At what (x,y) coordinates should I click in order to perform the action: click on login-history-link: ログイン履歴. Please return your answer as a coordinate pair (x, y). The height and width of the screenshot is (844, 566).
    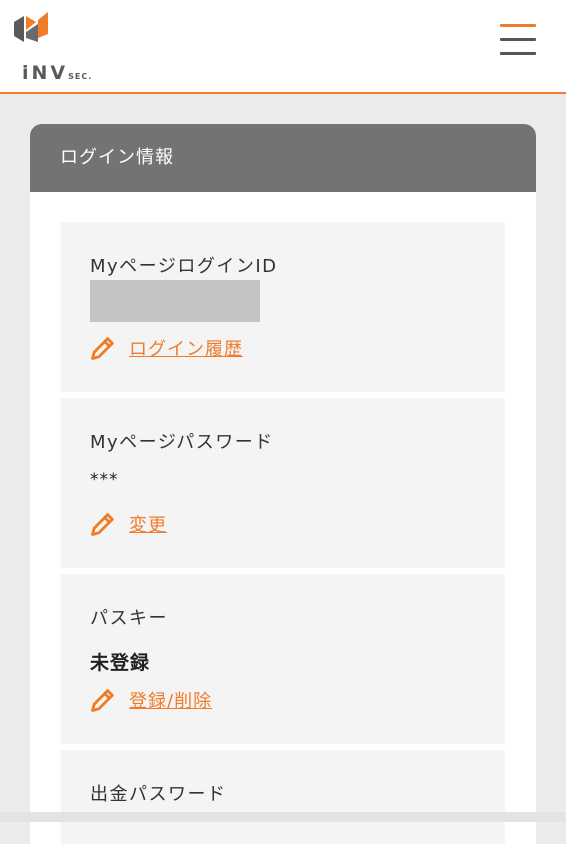
    Looking at the image, I should click on (186, 348).